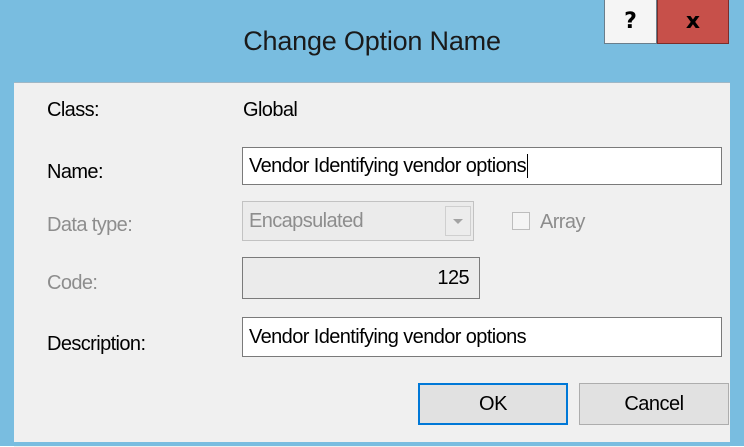 The height and width of the screenshot is (447, 744). What do you see at coordinates (73, 110) in the screenshot?
I see `class-label: Class:` at bounding box center [73, 110].